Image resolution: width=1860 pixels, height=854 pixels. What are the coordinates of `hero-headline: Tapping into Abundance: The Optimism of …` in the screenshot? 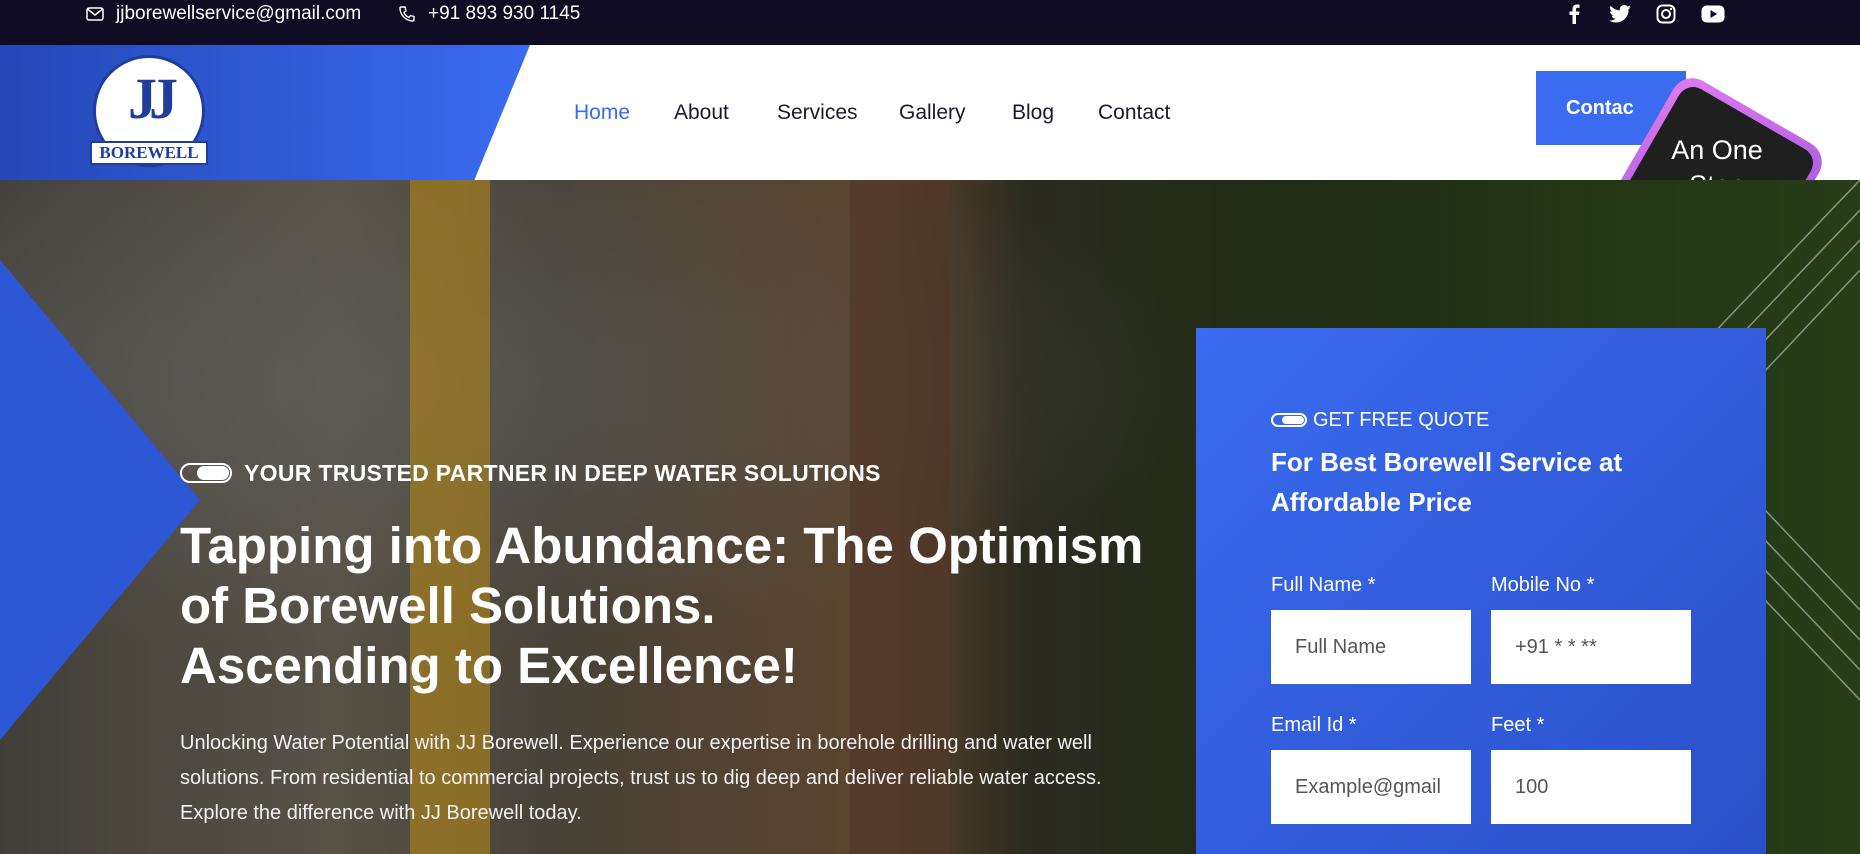 It's located at (662, 606).